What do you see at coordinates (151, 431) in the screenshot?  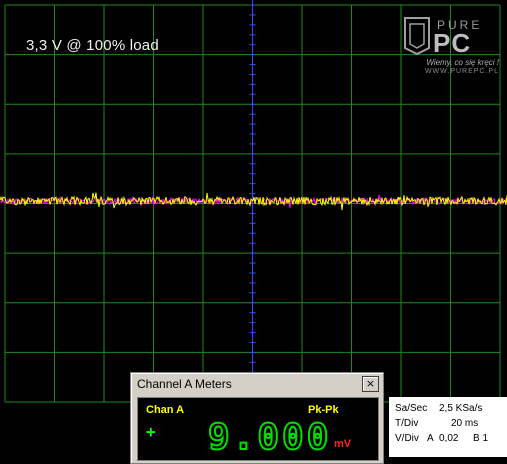 I see `reading-sign: +` at bounding box center [151, 431].